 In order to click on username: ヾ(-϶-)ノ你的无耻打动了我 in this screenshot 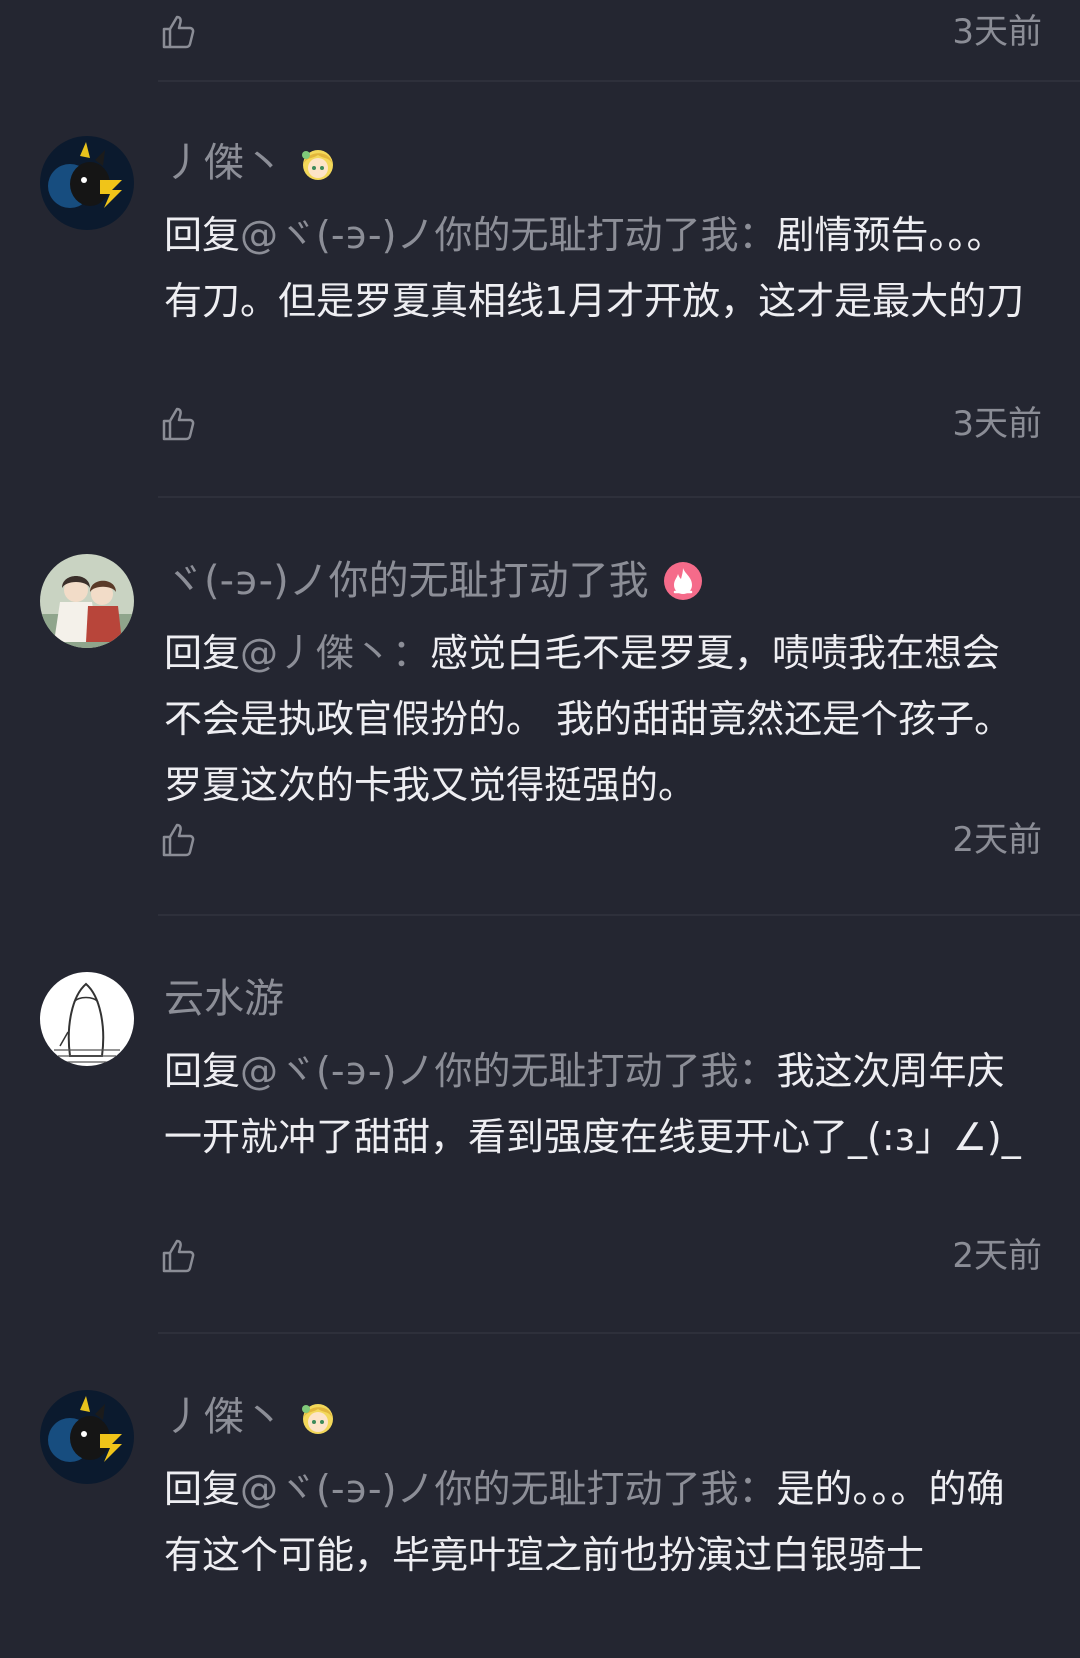, I will do `click(406, 581)`.